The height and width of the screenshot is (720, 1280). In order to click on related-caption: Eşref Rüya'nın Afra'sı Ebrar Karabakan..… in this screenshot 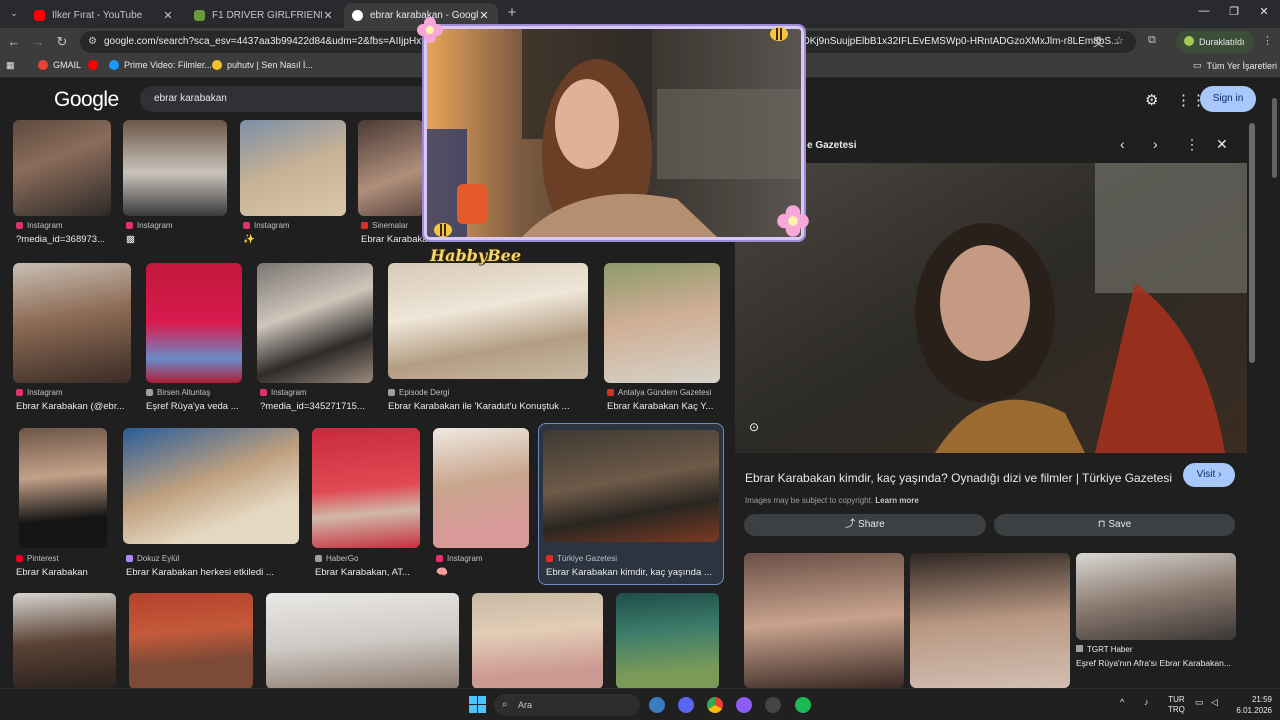, I will do `click(1153, 663)`.